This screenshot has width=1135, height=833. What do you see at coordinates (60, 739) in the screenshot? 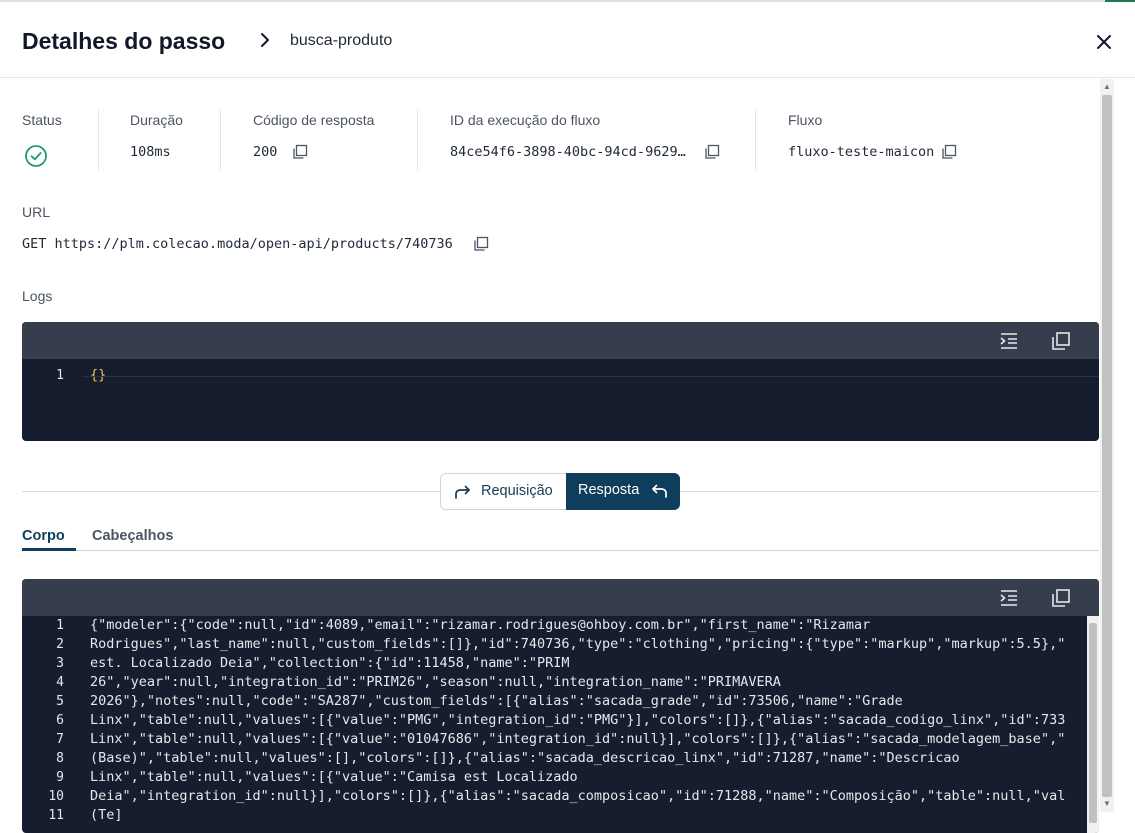
I see `line-number: 7` at bounding box center [60, 739].